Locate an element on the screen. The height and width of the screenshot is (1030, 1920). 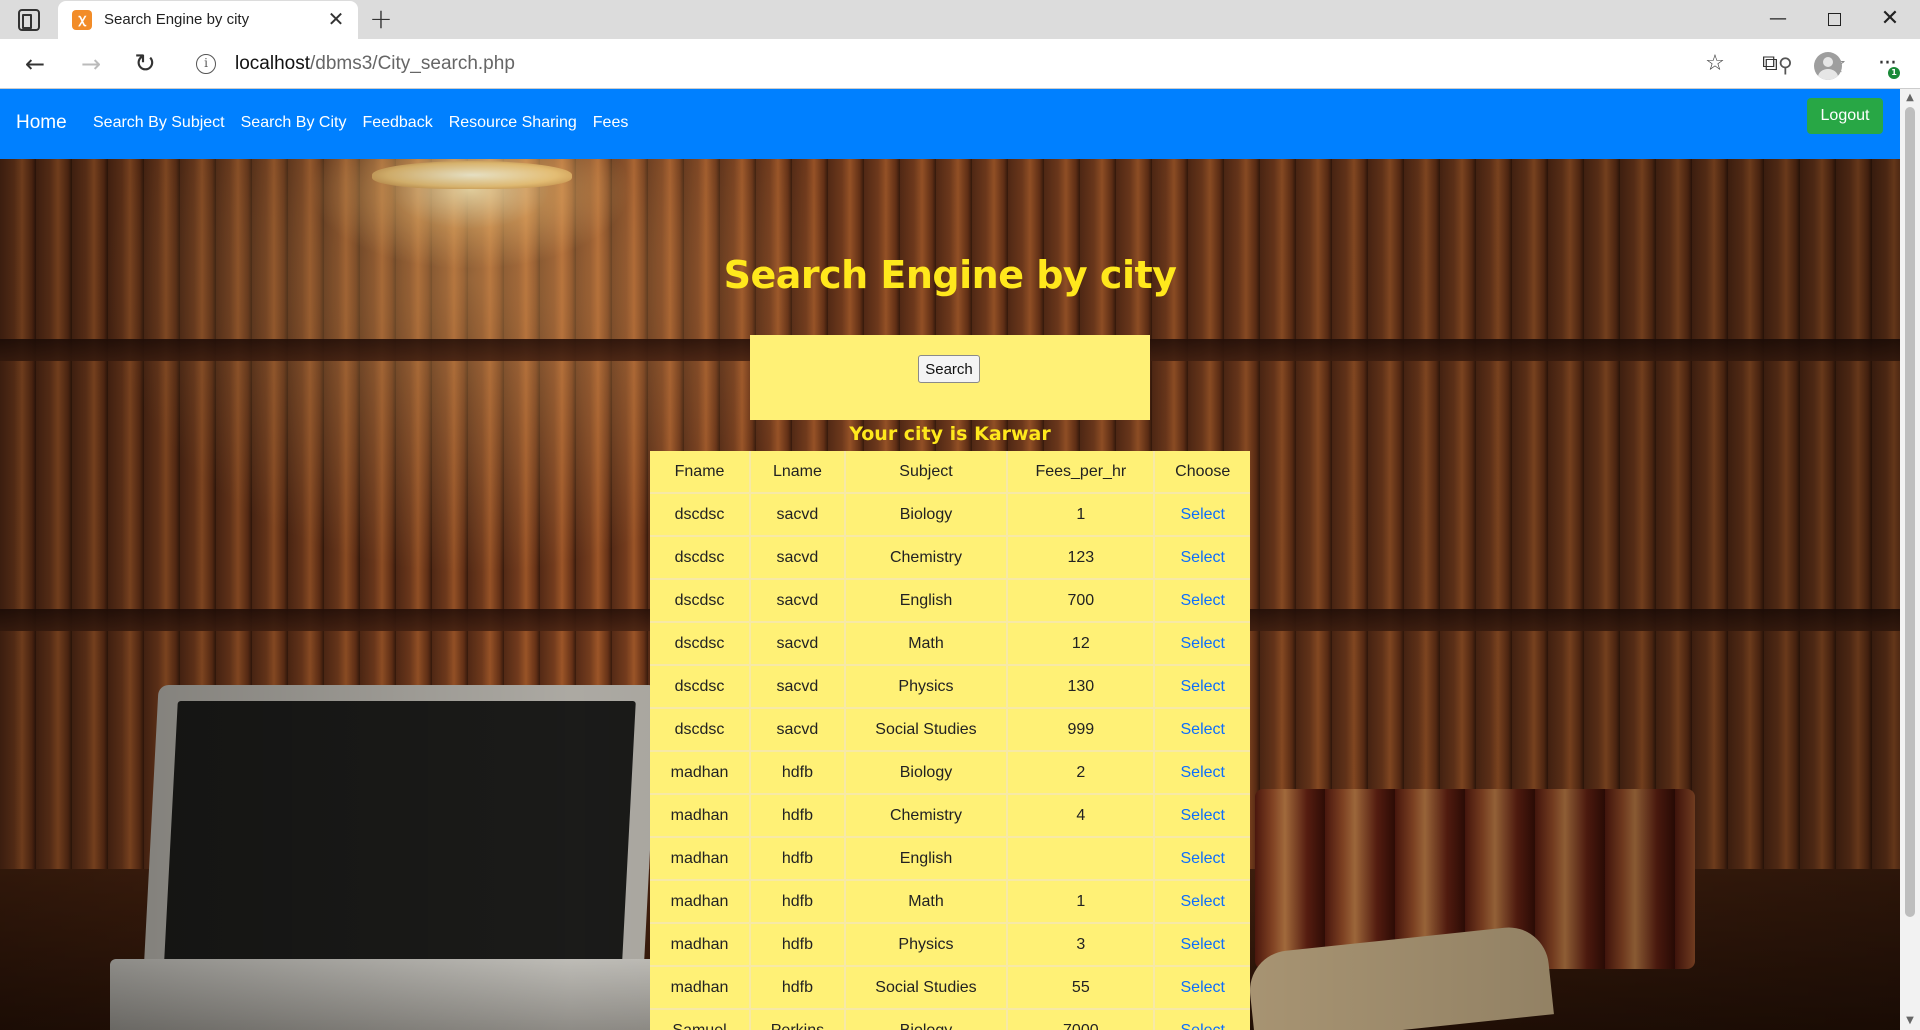
table-row: madhan hdfb Math 1 Select is located at coordinates (950, 902).